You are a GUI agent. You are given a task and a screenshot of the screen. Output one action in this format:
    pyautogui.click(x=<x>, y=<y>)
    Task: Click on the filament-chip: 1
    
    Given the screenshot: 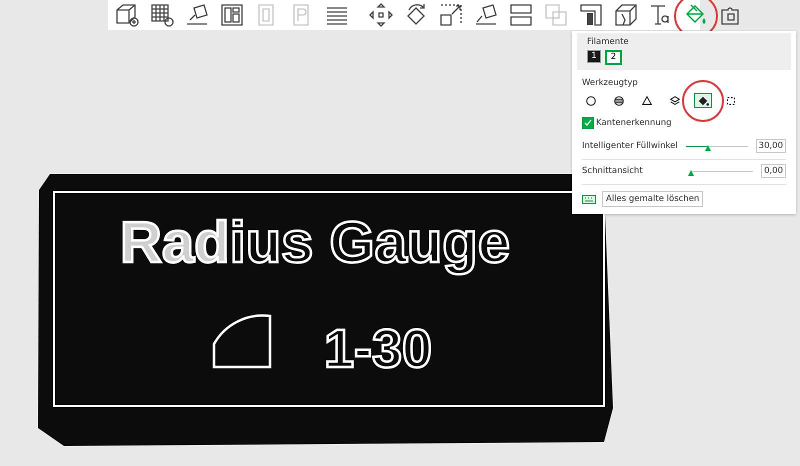 What is the action you would take?
    pyautogui.click(x=594, y=56)
    